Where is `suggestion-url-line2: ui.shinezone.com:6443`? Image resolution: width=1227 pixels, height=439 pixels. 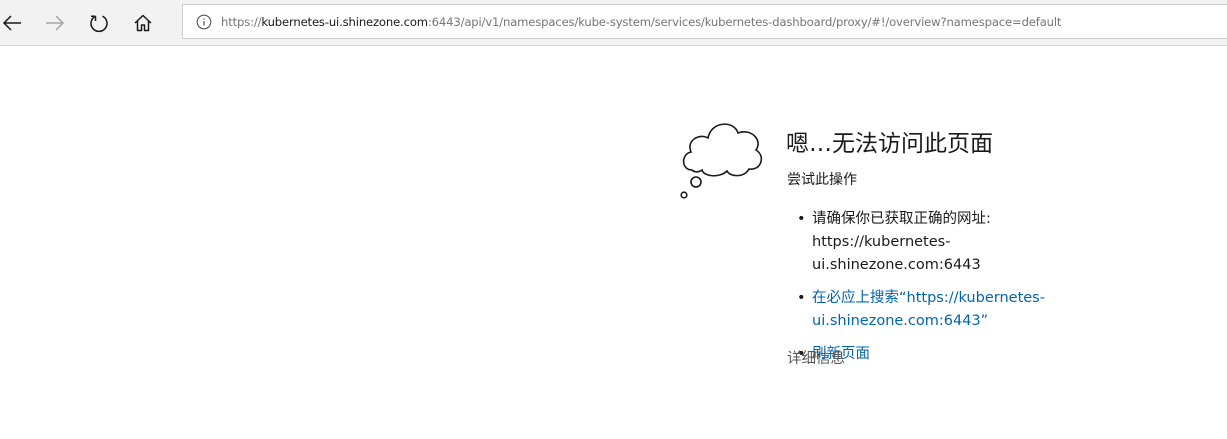
suggestion-url-line2: ui.shinezone.com:6443 is located at coordinates (896, 265).